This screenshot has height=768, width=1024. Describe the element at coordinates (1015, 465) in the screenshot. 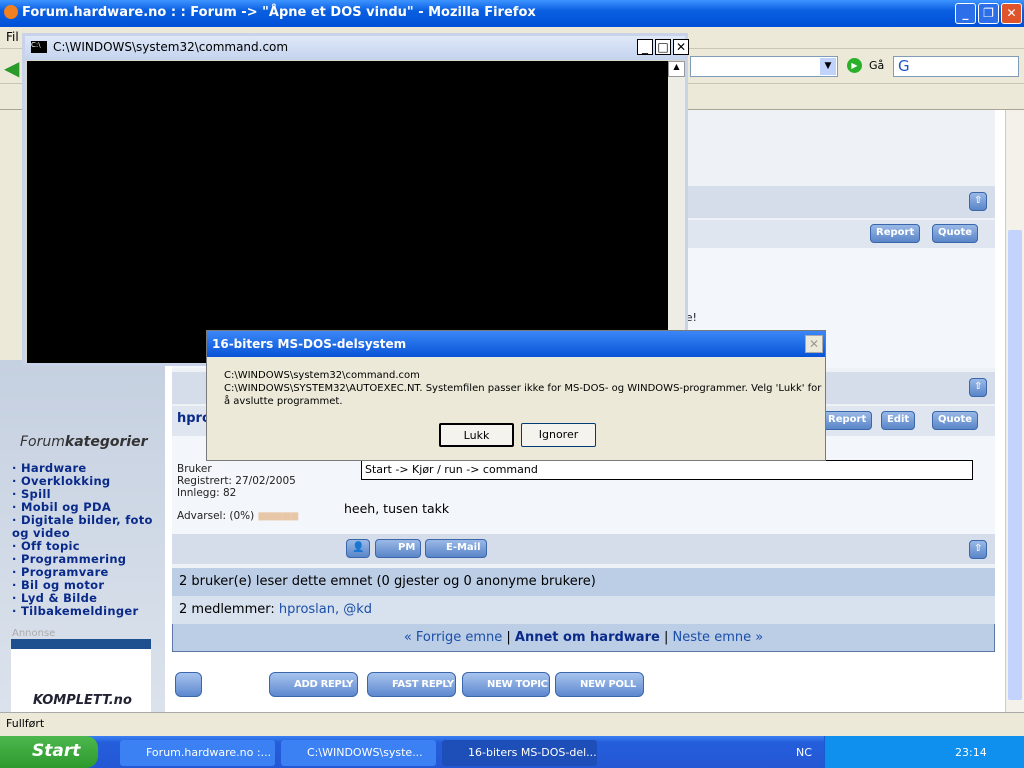

I see `scrollbar-thumb` at that location.